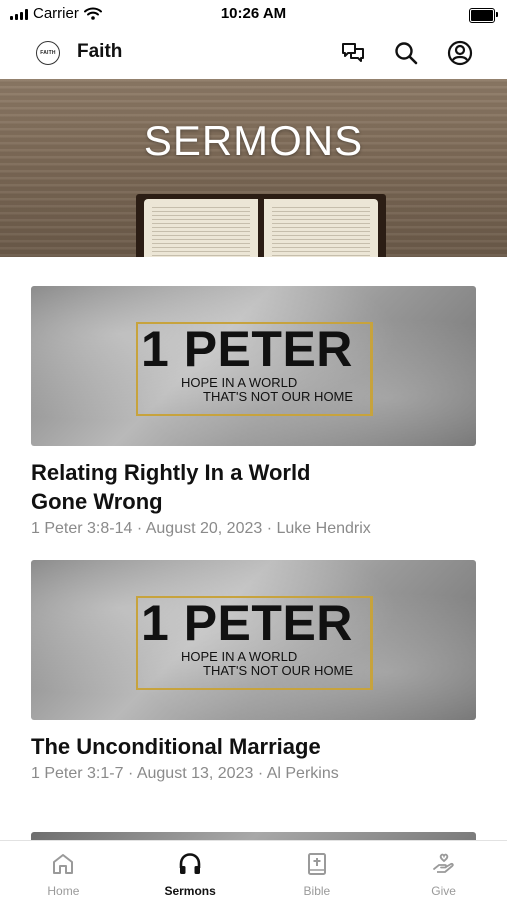  I want to click on status-bar: Carrier 10:26 AM, so click(253, 14).